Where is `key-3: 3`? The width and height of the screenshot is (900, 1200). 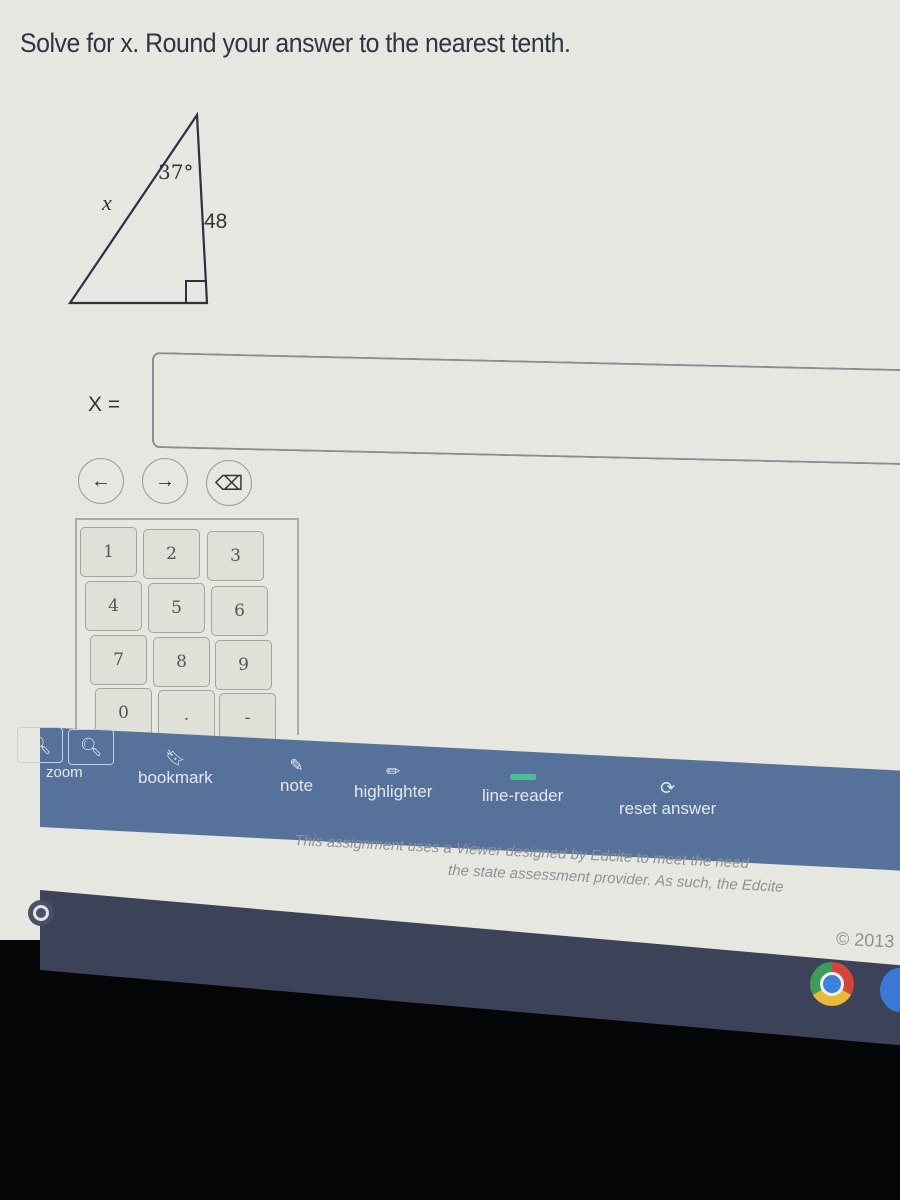
key-3: 3 is located at coordinates (235, 556).